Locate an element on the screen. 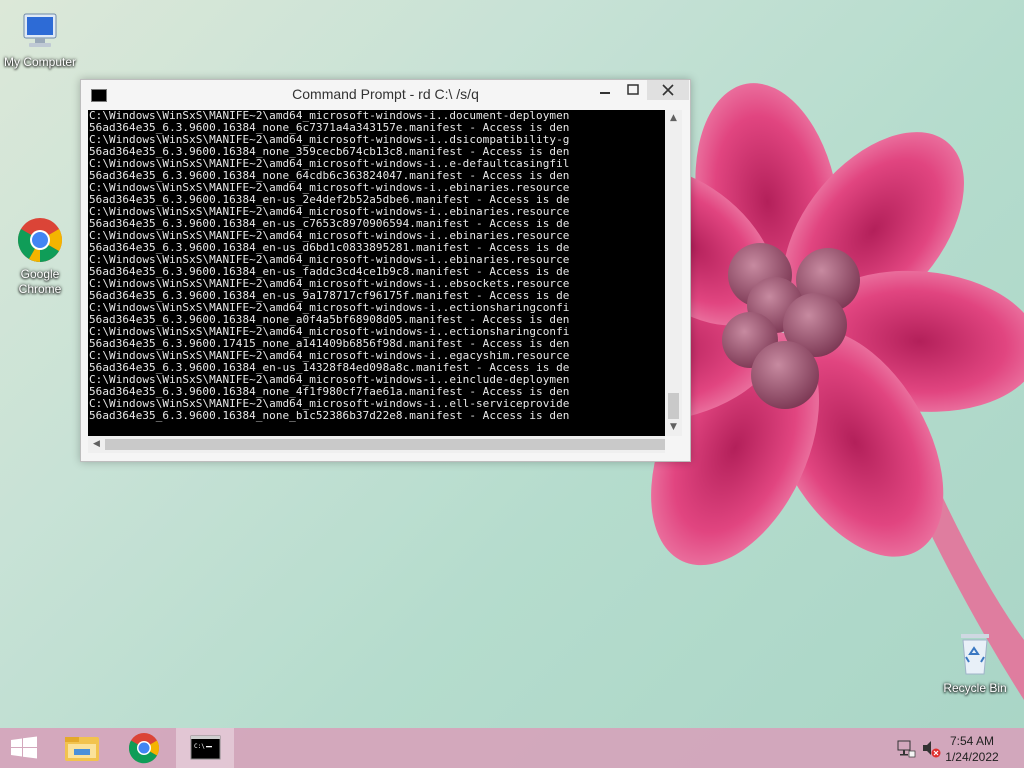 Image resolution: width=1024 pixels, height=768 pixels. svg-text: C:\ is located at coordinates (199, 746).